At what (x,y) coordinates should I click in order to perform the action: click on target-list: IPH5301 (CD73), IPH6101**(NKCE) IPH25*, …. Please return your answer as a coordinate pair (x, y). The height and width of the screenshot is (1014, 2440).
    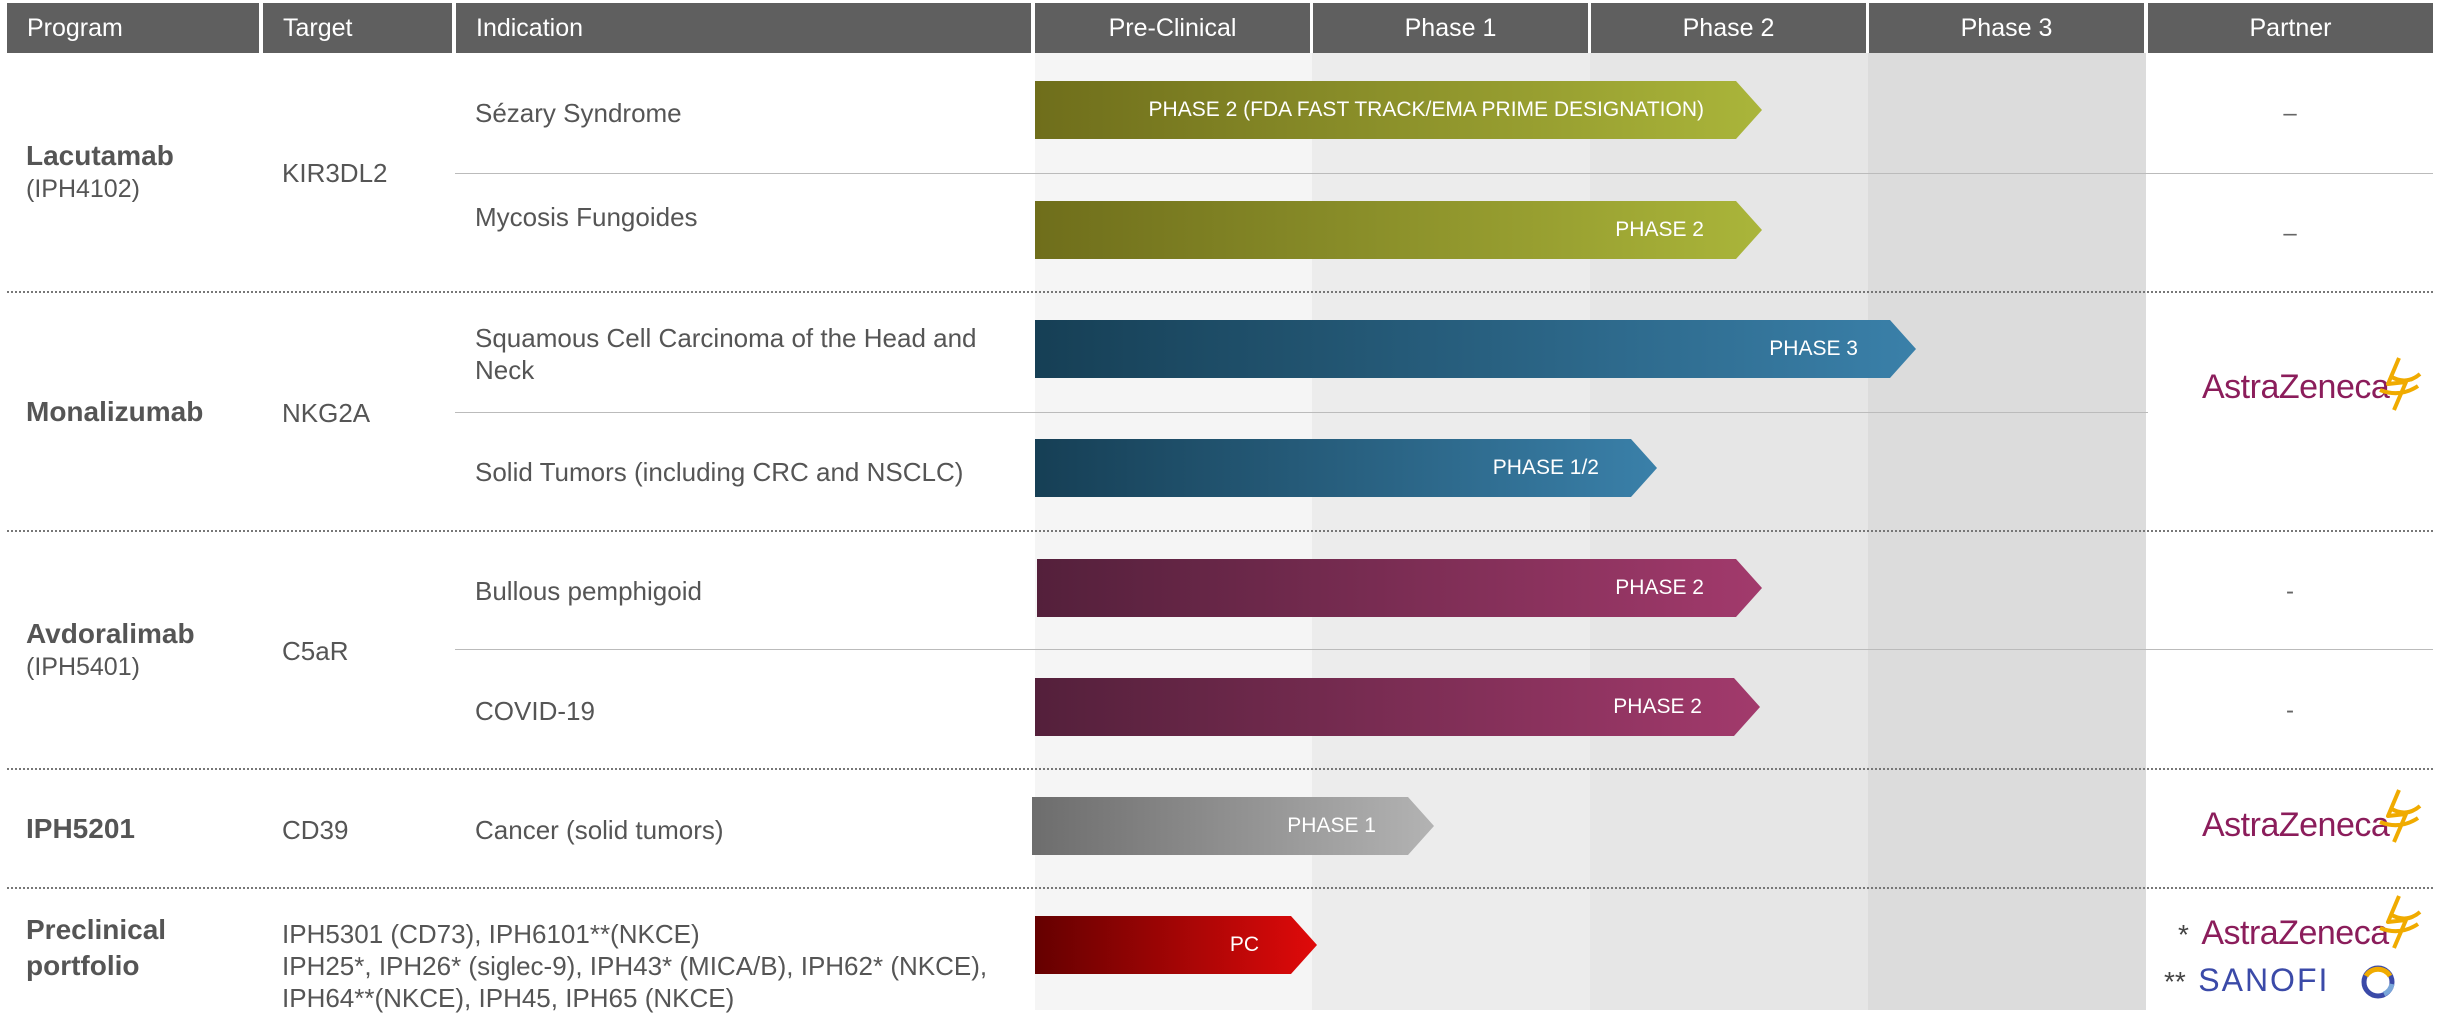
    Looking at the image, I should click on (634, 966).